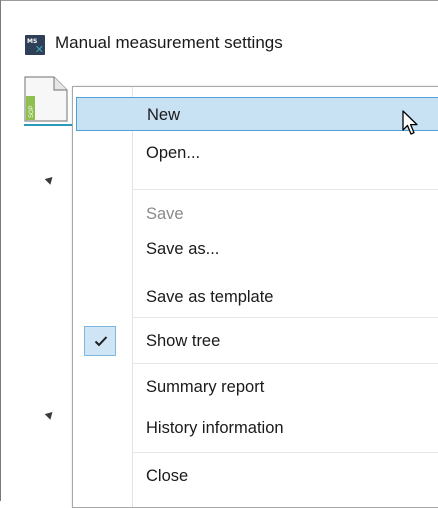 Image resolution: width=438 pixels, height=508 pixels. I want to click on menu-item-show-tree: Show tree, so click(257, 341).